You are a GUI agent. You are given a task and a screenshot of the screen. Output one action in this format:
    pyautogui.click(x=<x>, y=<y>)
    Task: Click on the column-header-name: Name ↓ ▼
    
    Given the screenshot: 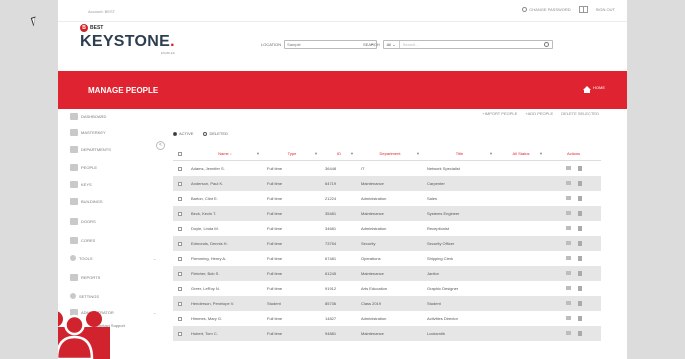 What is the action you would take?
    pyautogui.click(x=225, y=153)
    